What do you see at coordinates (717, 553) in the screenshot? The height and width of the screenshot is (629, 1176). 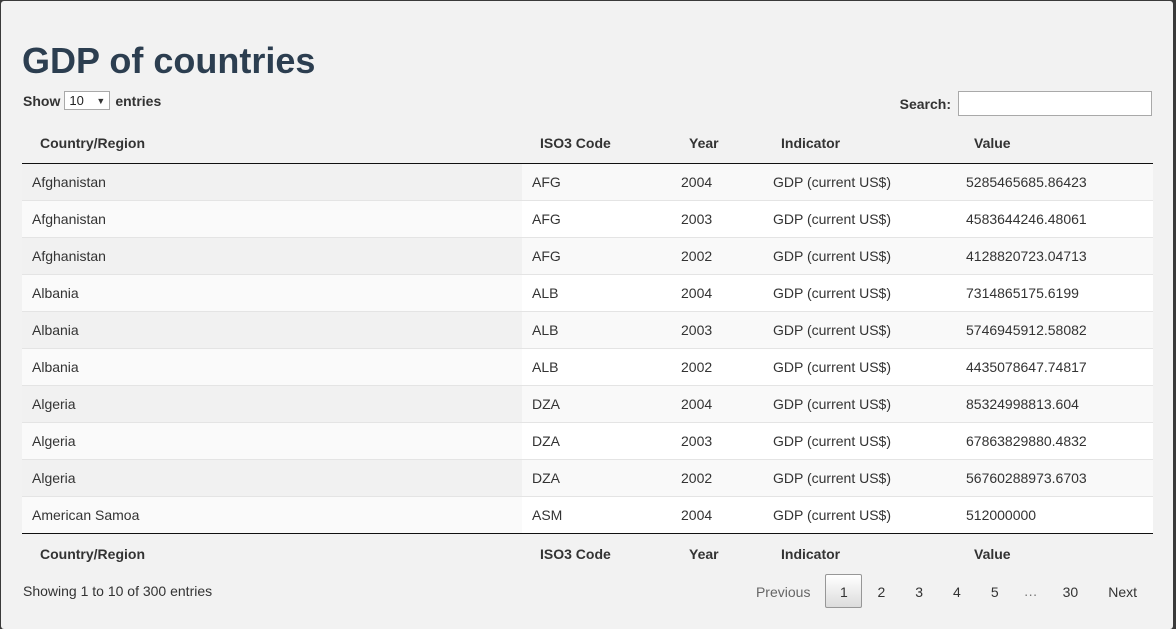 I see `footer-year: Year` at bounding box center [717, 553].